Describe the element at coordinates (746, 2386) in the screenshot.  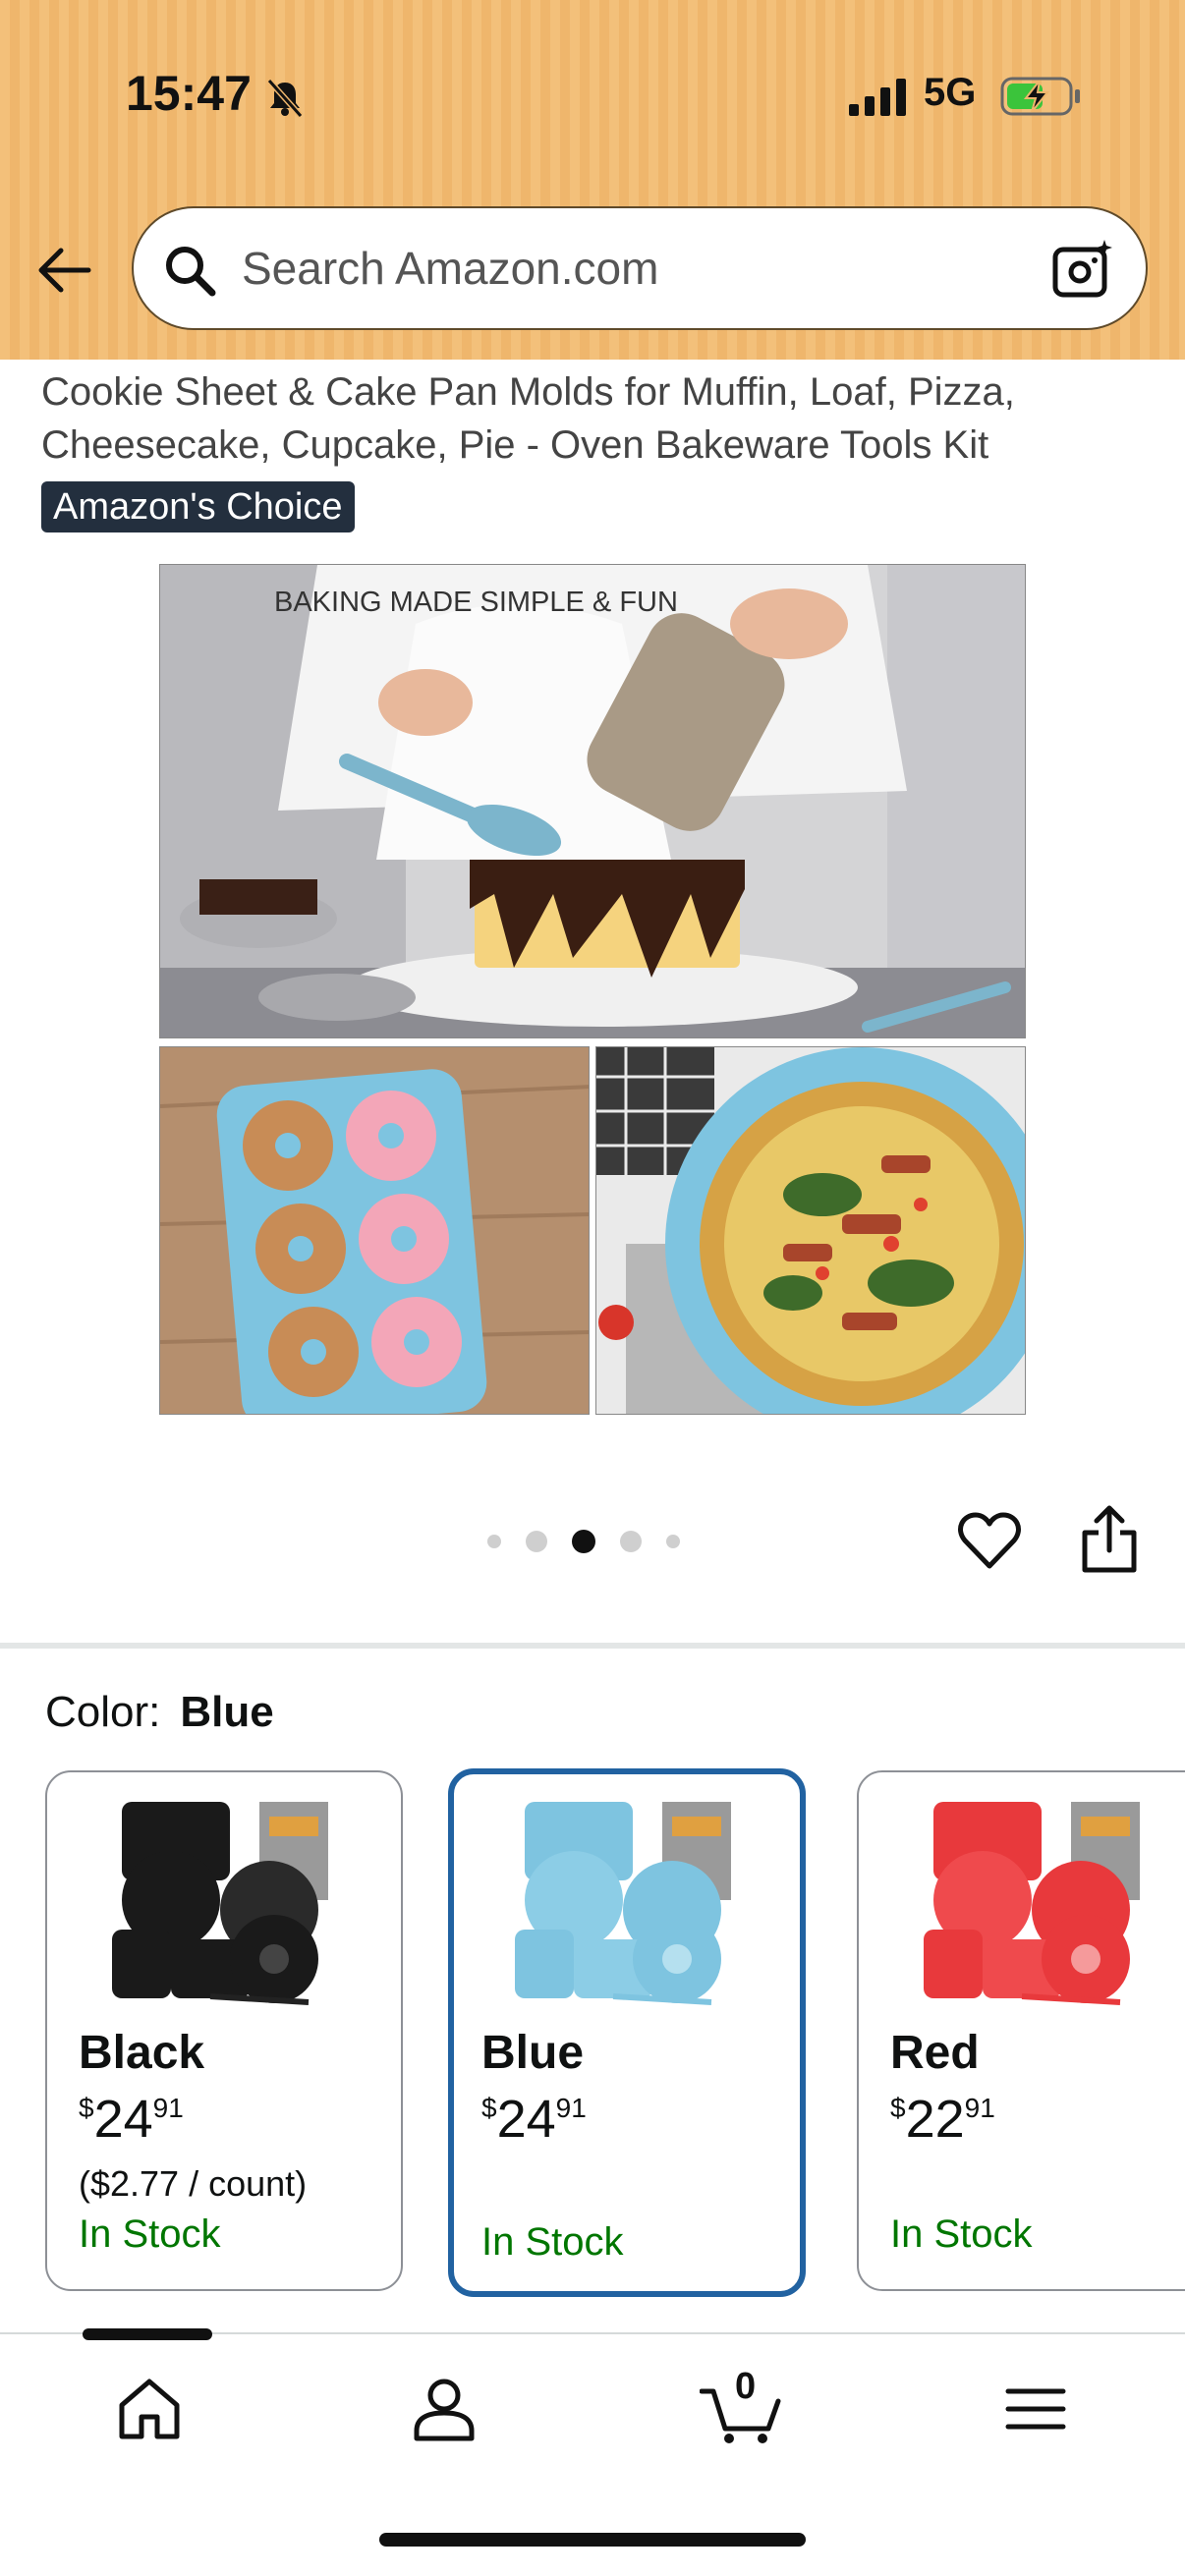
I see `cart-count: 0` at that location.